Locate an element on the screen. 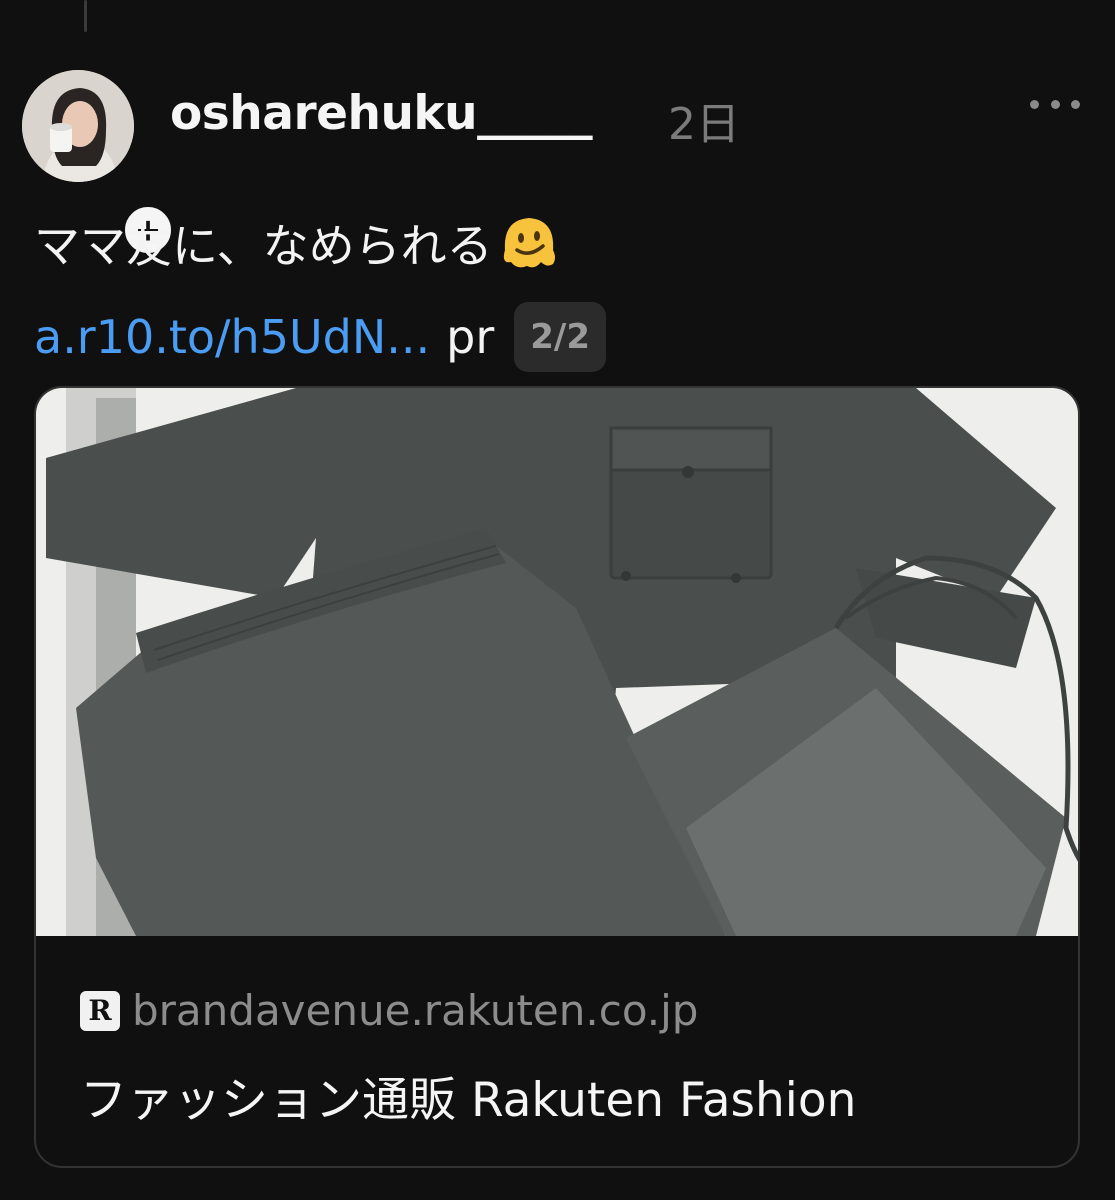  avatar is located at coordinates (78, 126).